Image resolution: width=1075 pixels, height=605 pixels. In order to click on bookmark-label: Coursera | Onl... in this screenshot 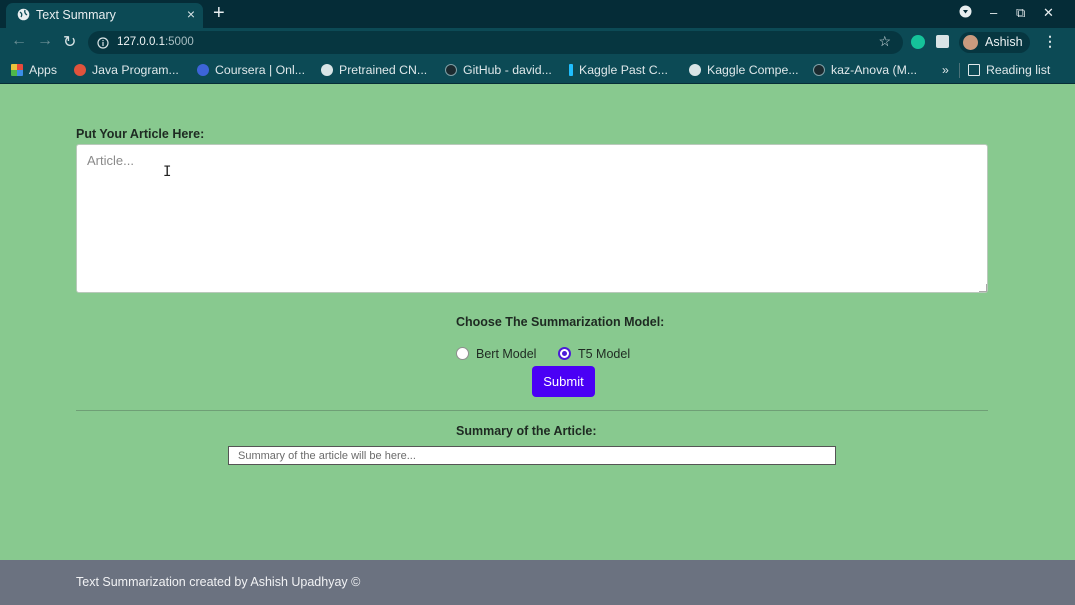, I will do `click(260, 70)`.